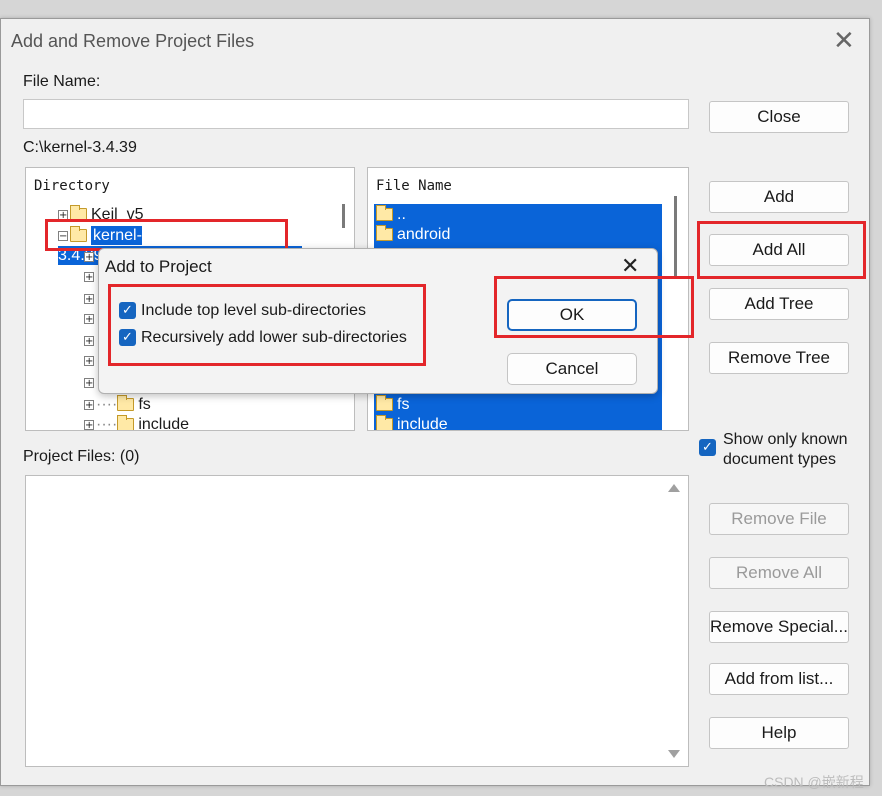  I want to click on show-known-checkbox: ✓, so click(707, 447).